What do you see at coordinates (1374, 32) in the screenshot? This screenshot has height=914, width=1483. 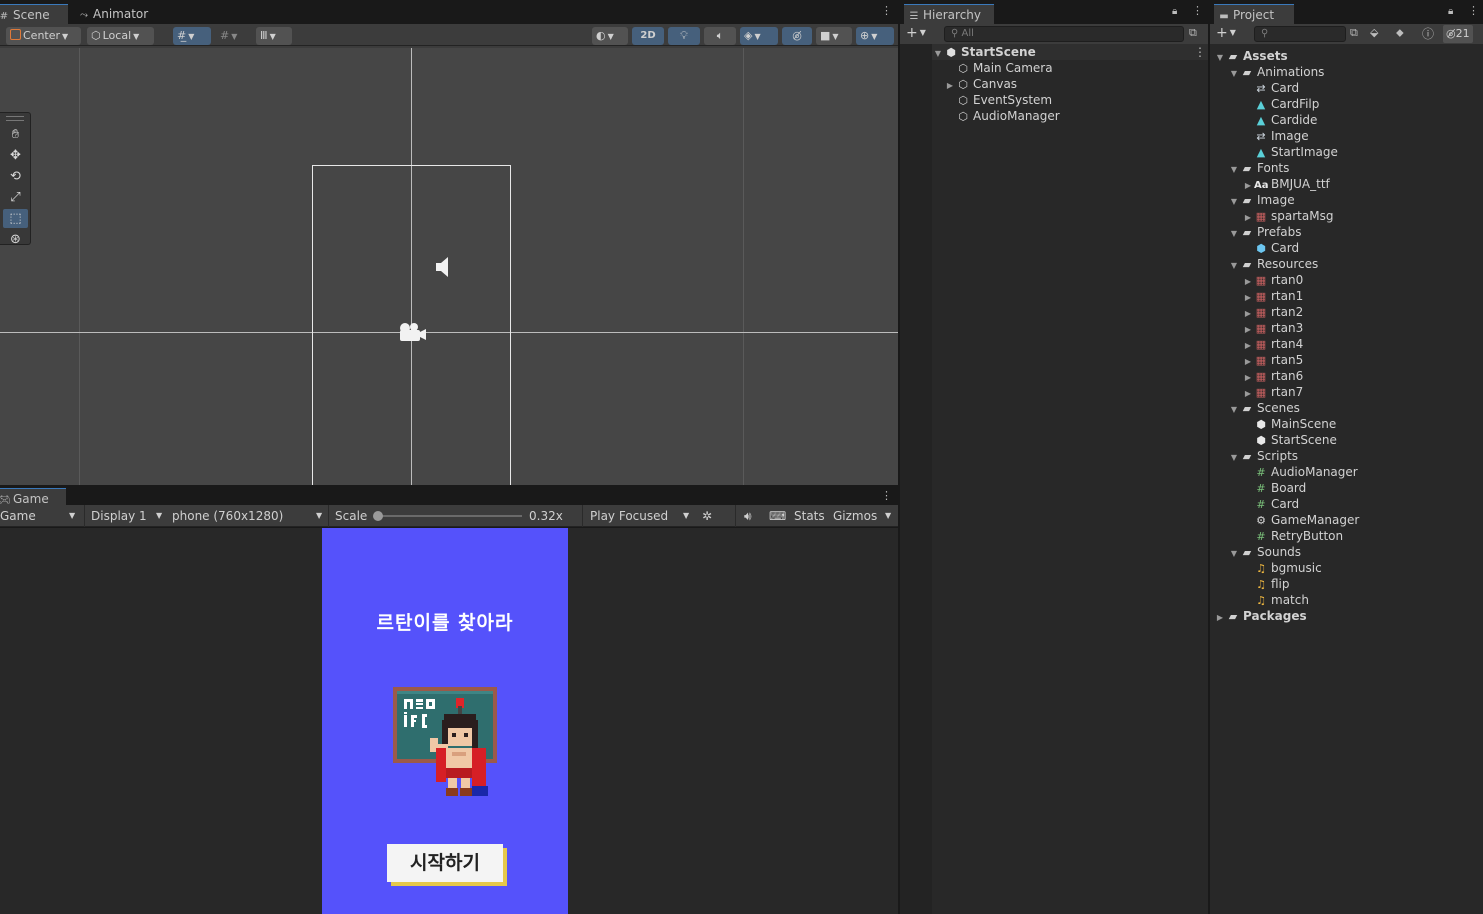 I see `search-by-label-icon: ⬙` at bounding box center [1374, 32].